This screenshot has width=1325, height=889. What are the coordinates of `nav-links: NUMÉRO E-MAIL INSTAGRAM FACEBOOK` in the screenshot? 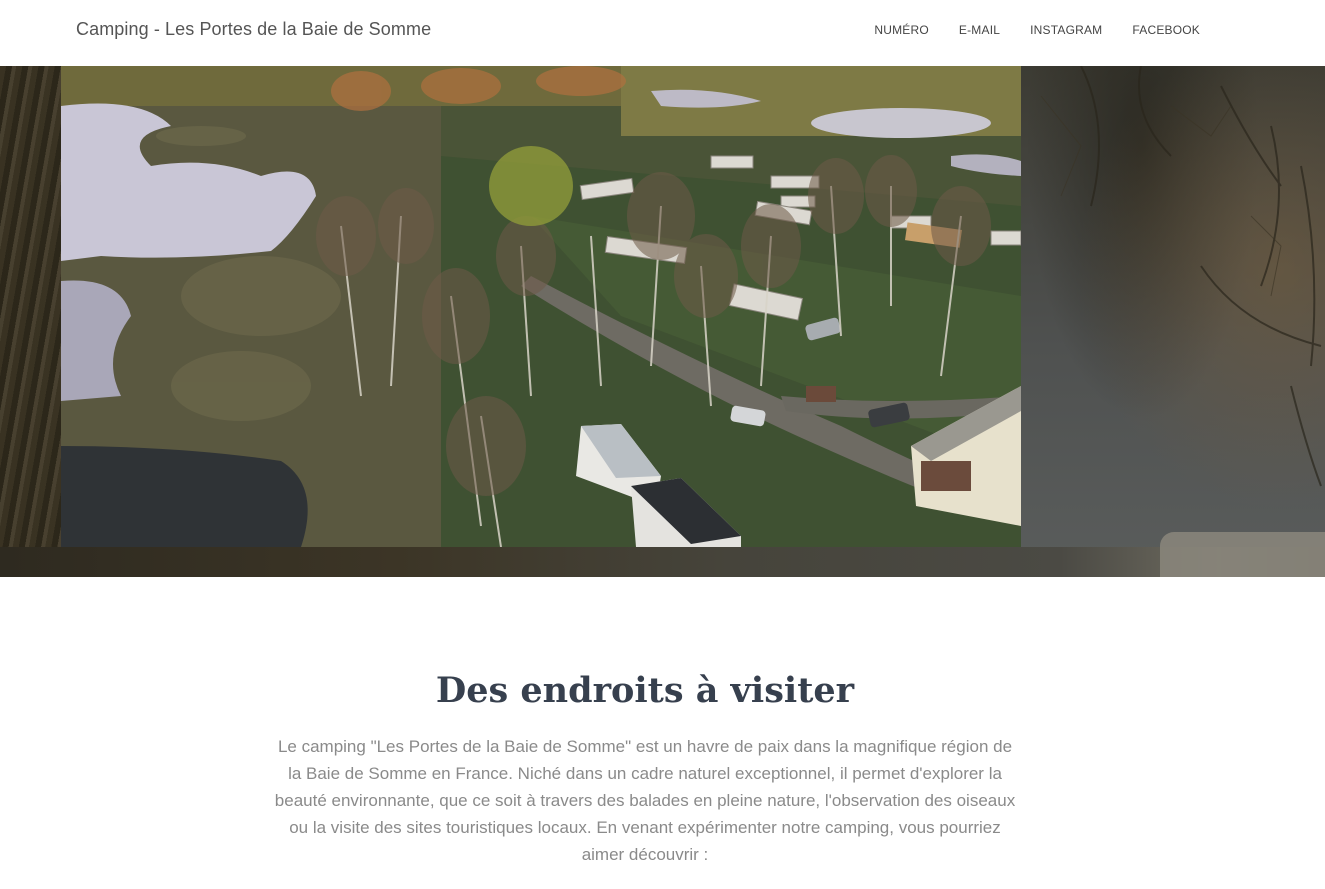 It's located at (1037, 30).